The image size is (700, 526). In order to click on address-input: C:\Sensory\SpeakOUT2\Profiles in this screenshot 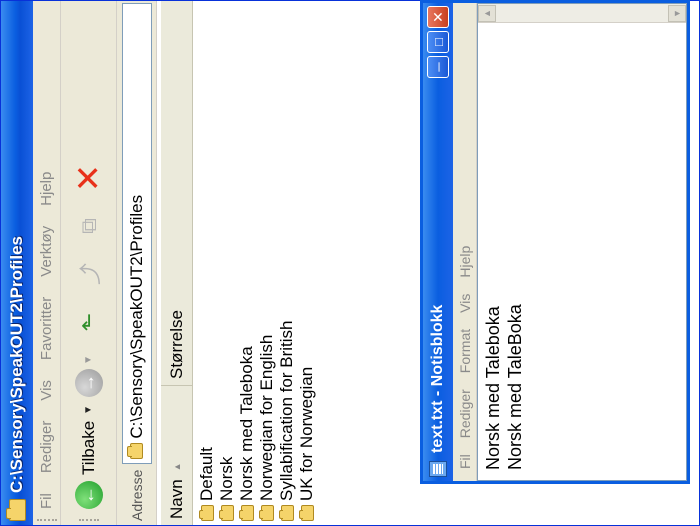, I will do `click(136, 233)`.